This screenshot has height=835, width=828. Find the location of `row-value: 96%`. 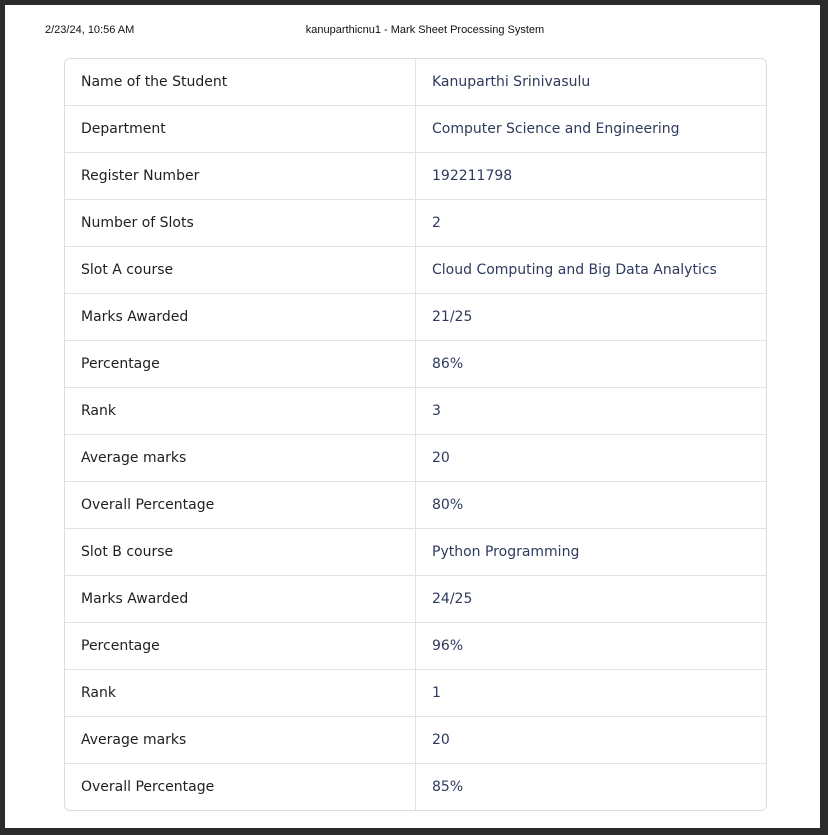

row-value: 96% is located at coordinates (590, 646).